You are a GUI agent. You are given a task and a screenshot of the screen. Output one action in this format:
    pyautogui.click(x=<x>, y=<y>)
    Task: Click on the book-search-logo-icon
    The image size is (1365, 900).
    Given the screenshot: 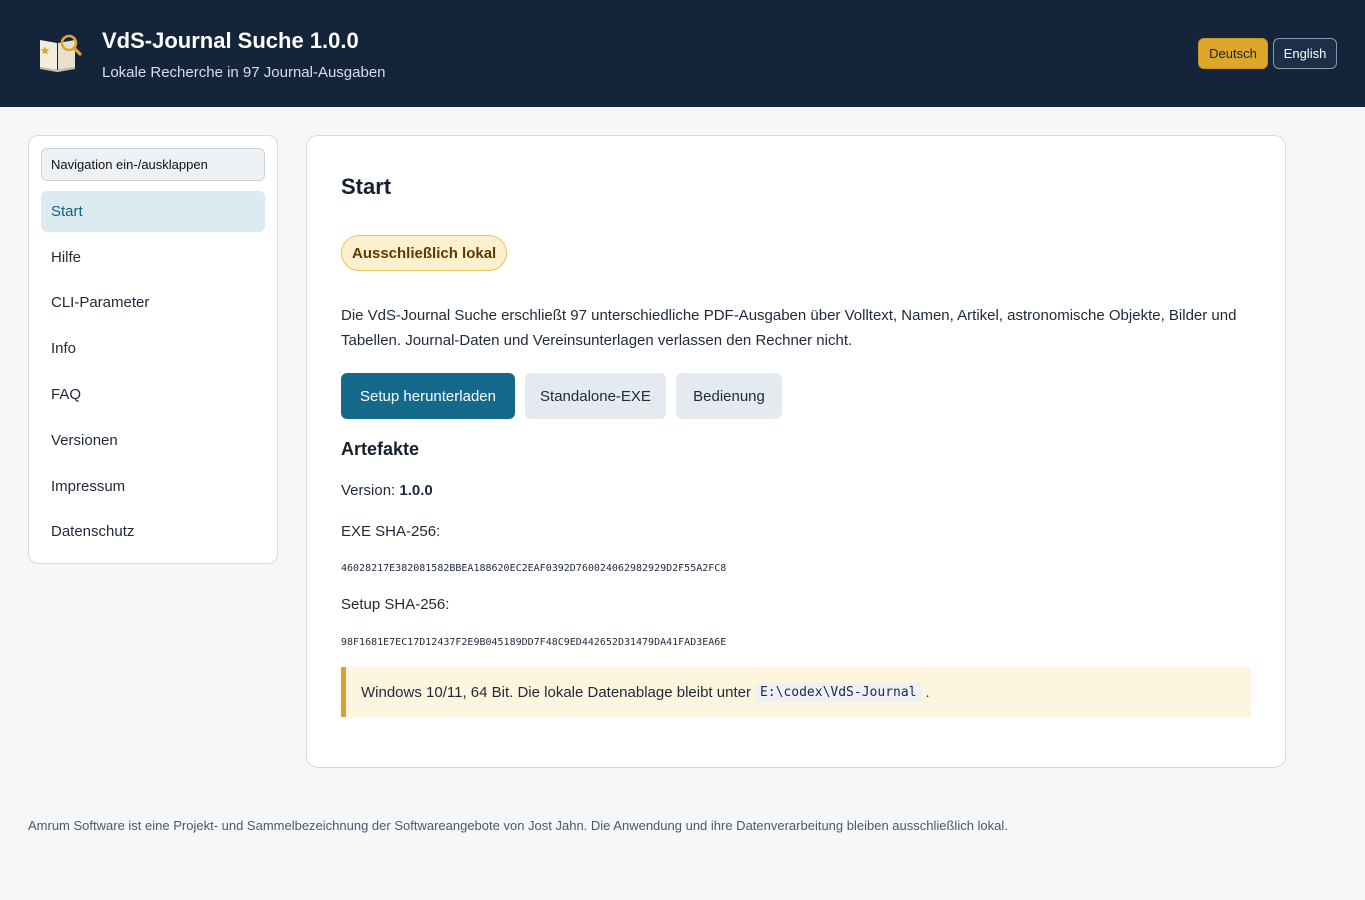 What is the action you would take?
    pyautogui.click(x=59, y=53)
    